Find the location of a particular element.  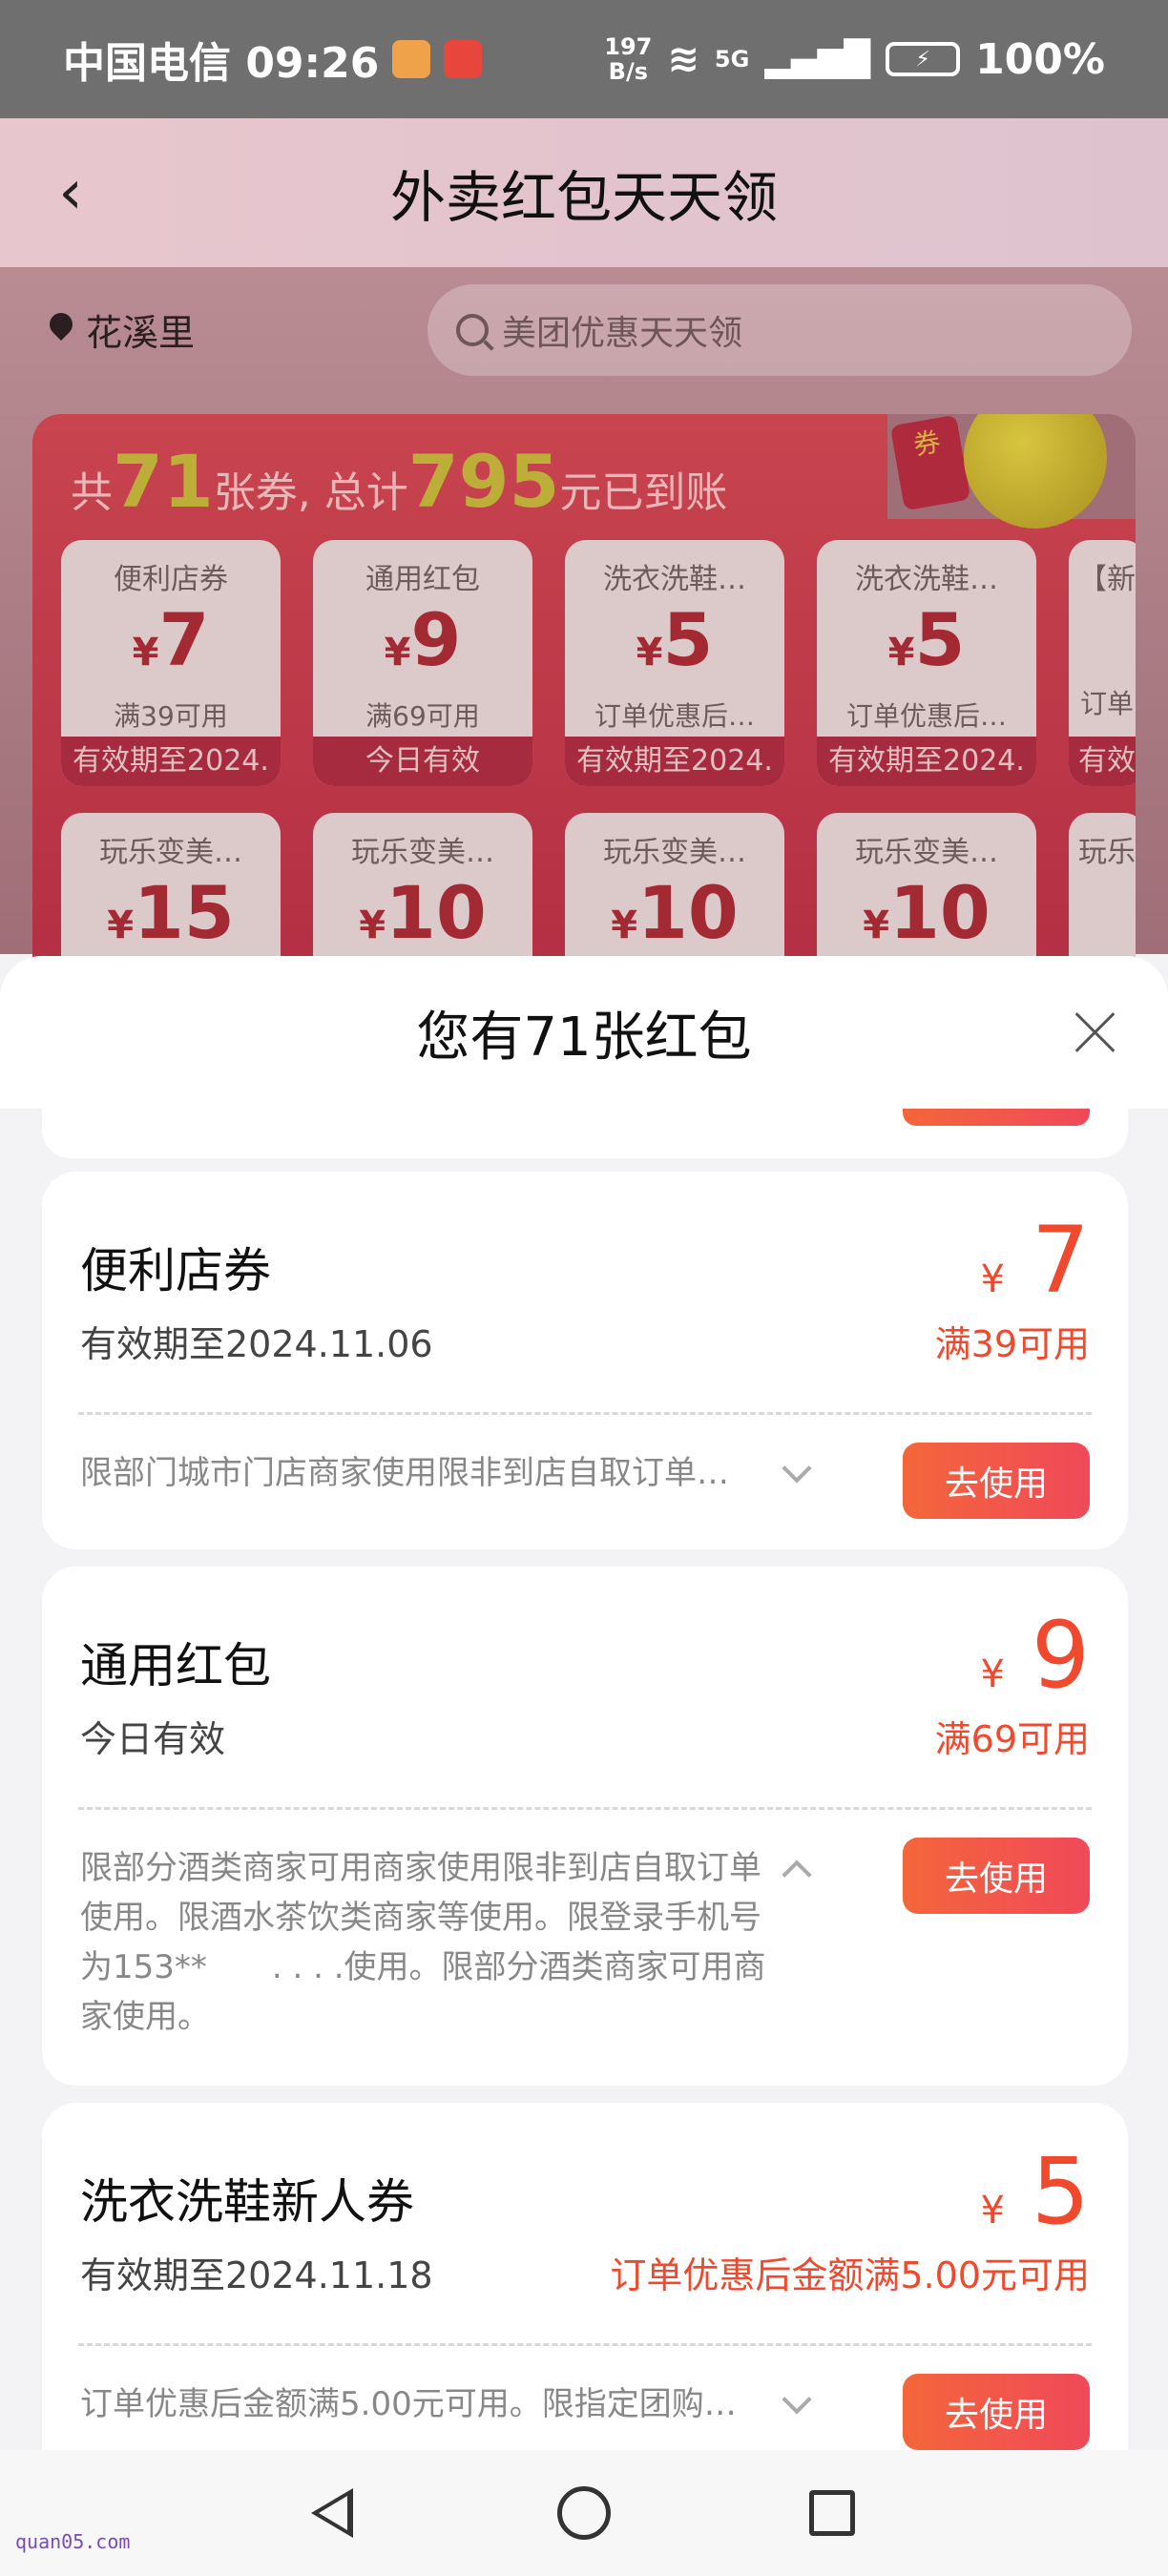

app-notification-icon is located at coordinates (412, 59).